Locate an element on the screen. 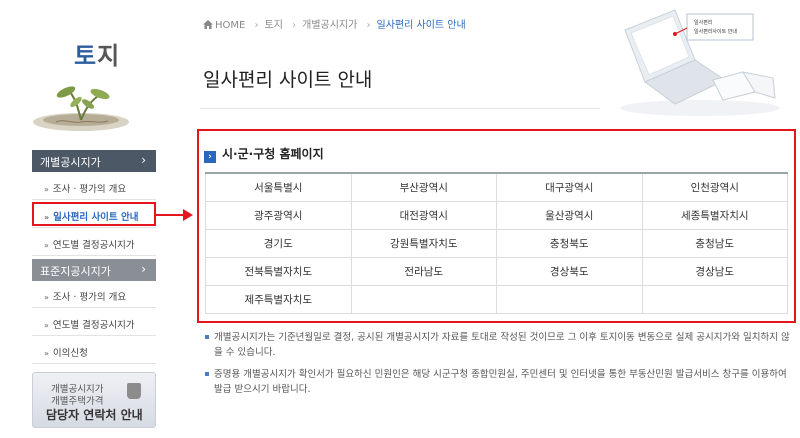 This screenshot has height=438, width=800. table-row: 전북특별자치도 전라남도 경상북도 경상남도 is located at coordinates (496, 271).